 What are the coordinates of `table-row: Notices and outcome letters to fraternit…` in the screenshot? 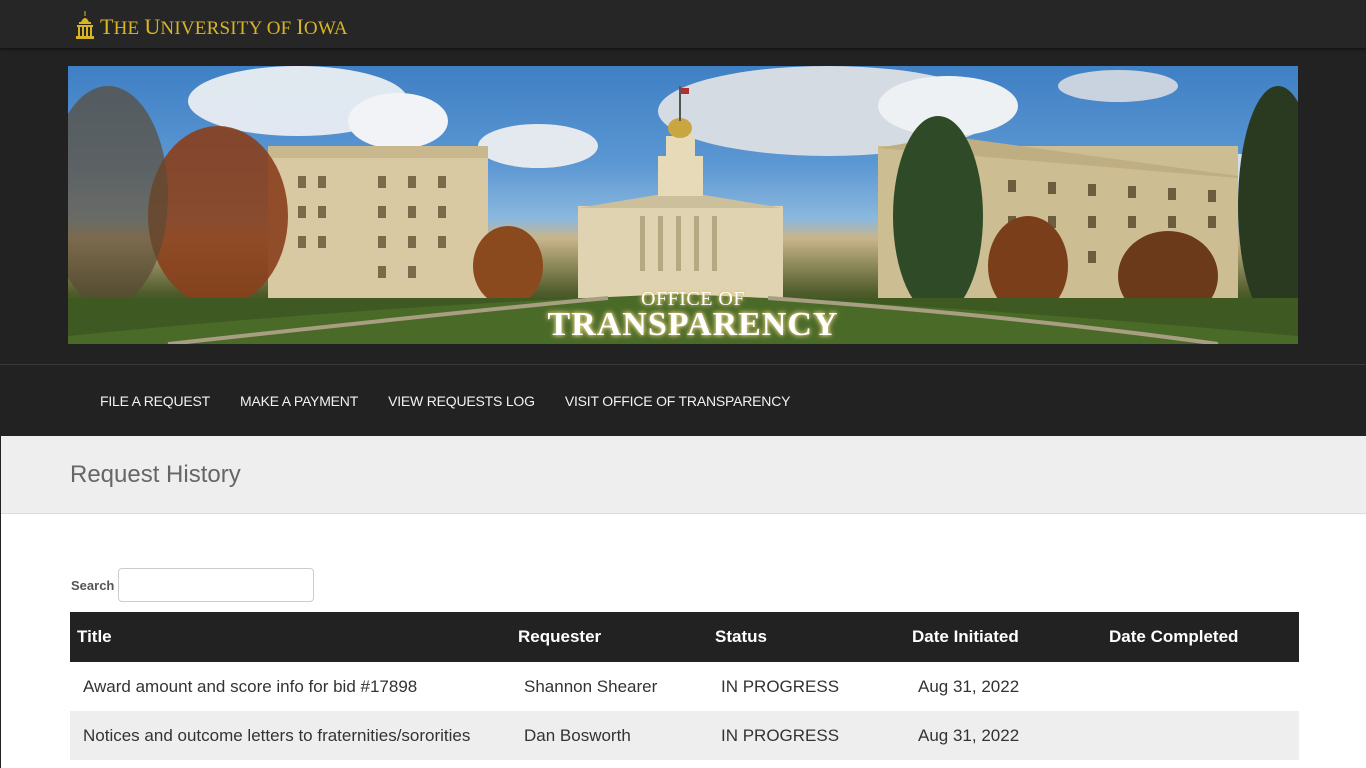 It's located at (684, 735).